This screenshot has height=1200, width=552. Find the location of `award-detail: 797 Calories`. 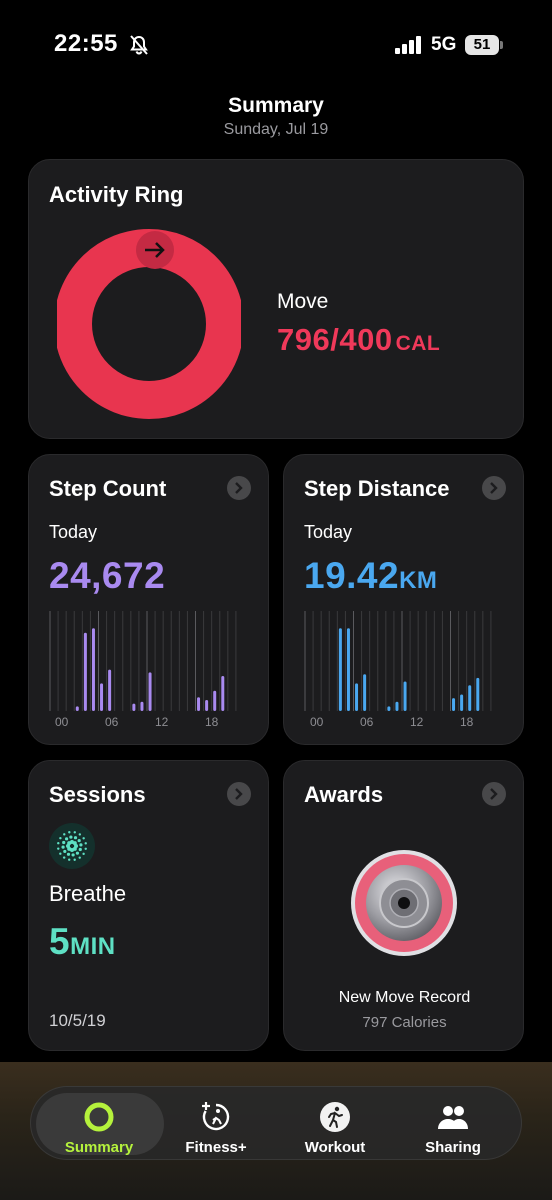

award-detail: 797 Calories is located at coordinates (404, 1022).